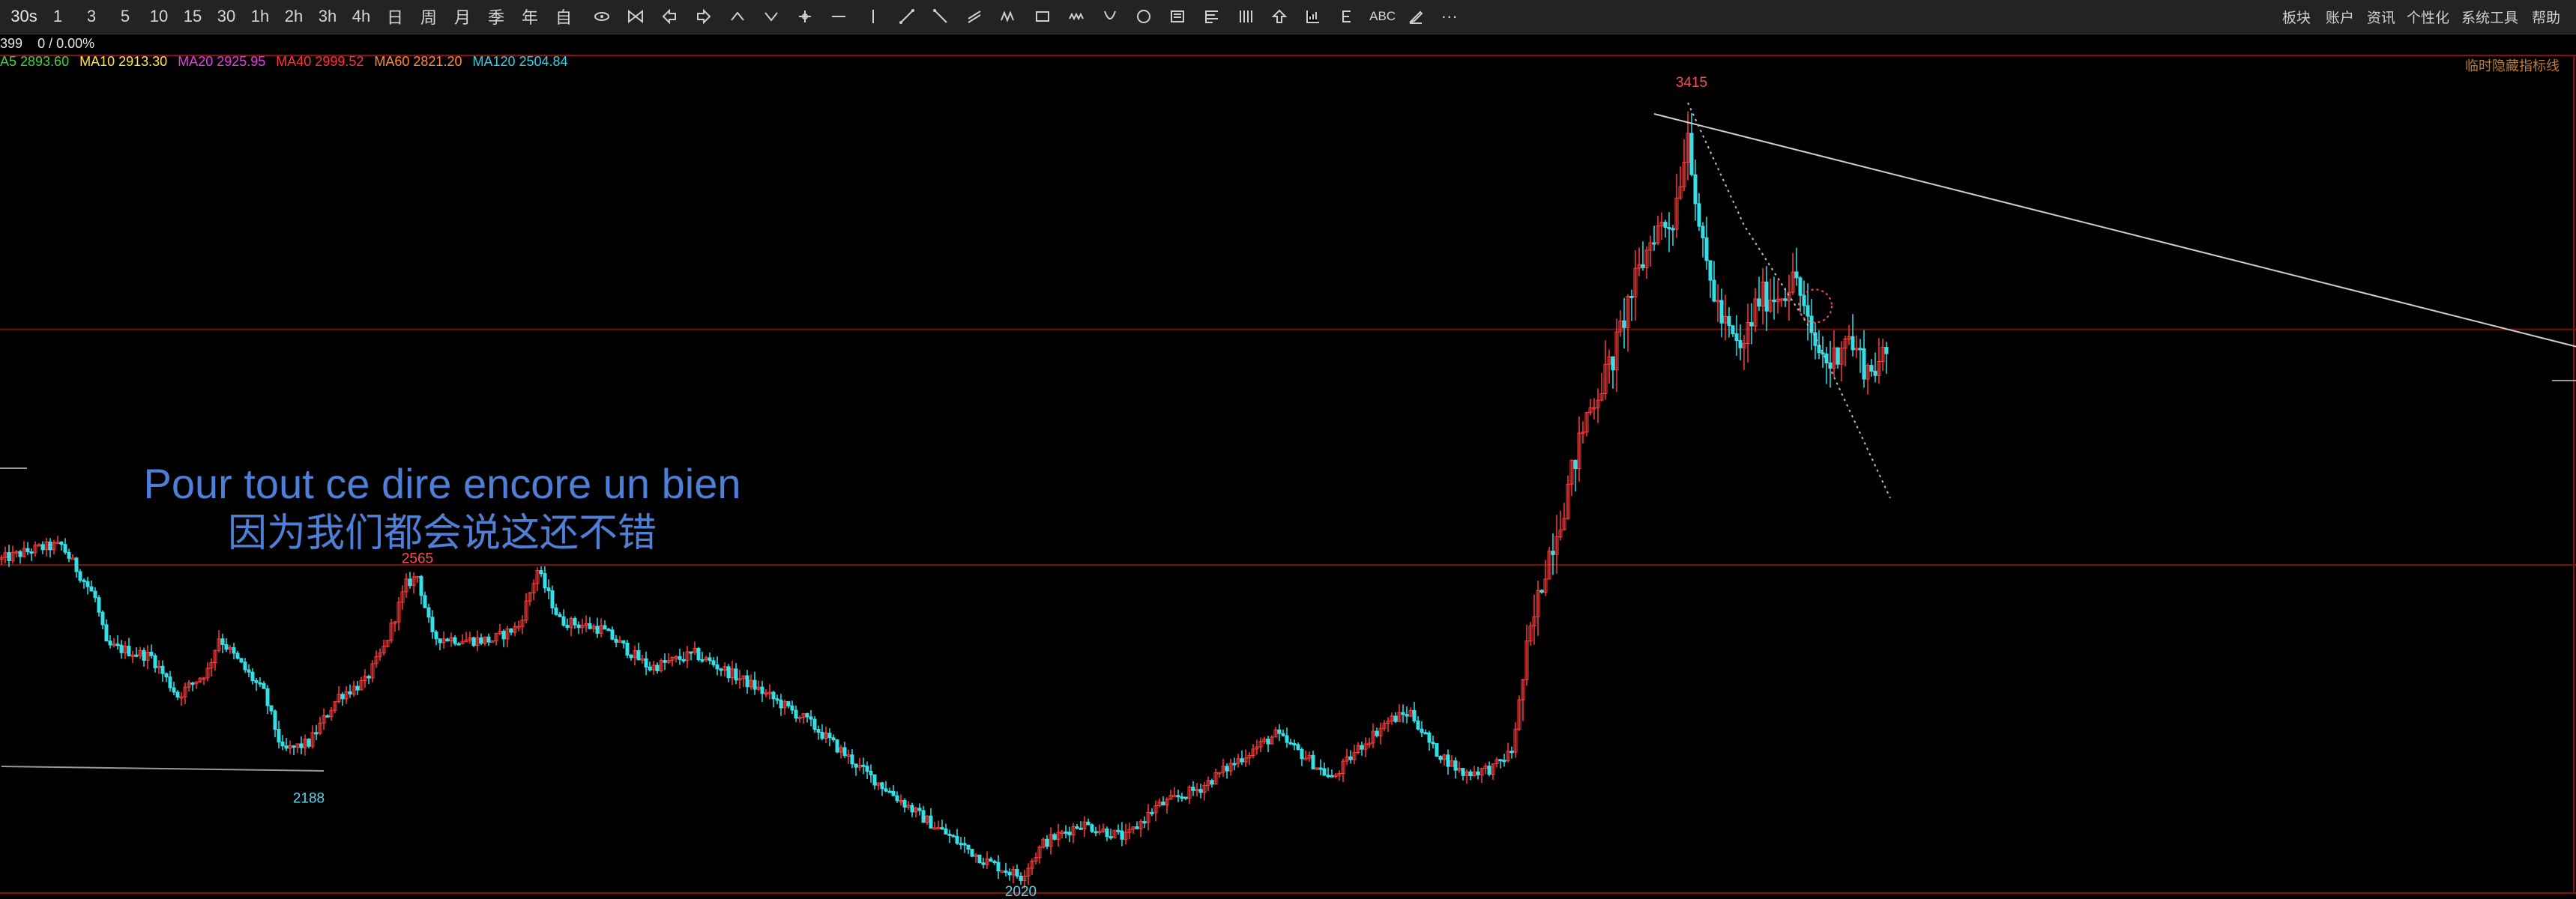  I want to click on subtitle-line-chinese: 因为我们都会说这还不错, so click(442, 533).